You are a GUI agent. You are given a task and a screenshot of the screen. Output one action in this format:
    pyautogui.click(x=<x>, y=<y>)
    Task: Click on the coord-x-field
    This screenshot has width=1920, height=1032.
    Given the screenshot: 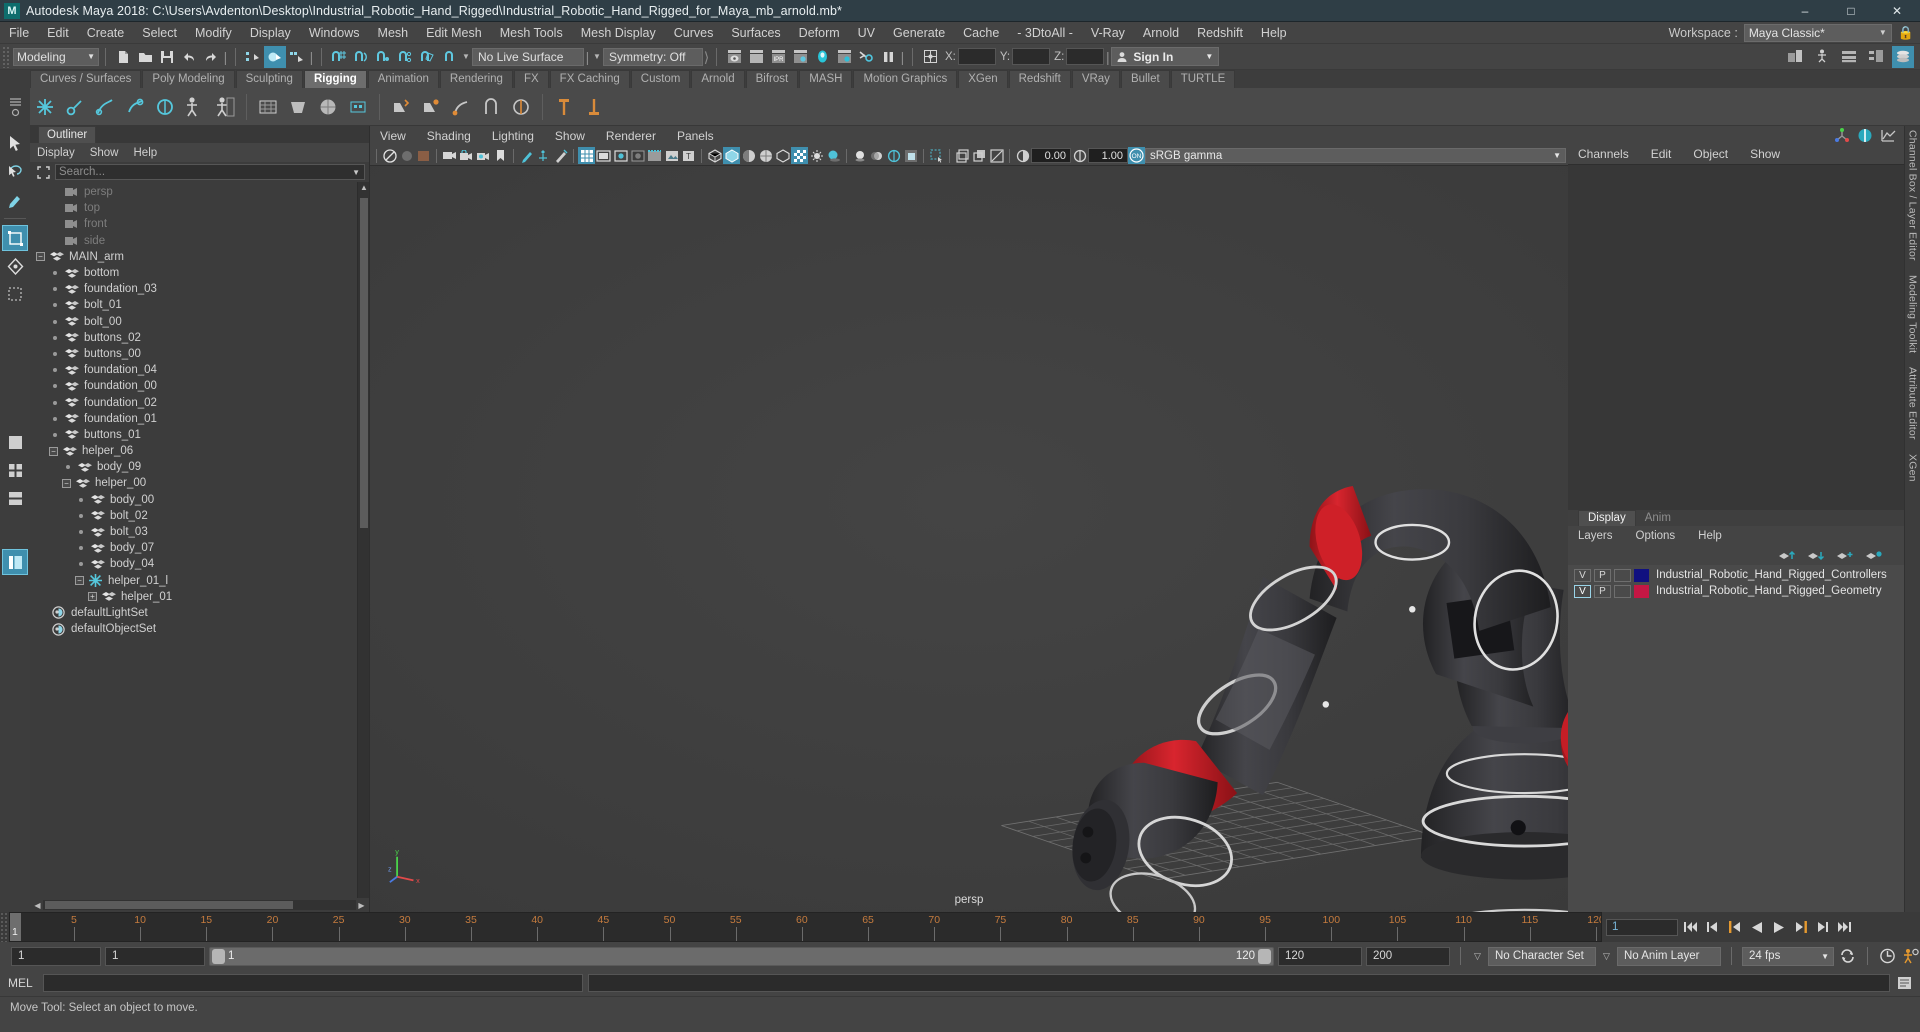 What is the action you would take?
    pyautogui.click(x=976, y=56)
    